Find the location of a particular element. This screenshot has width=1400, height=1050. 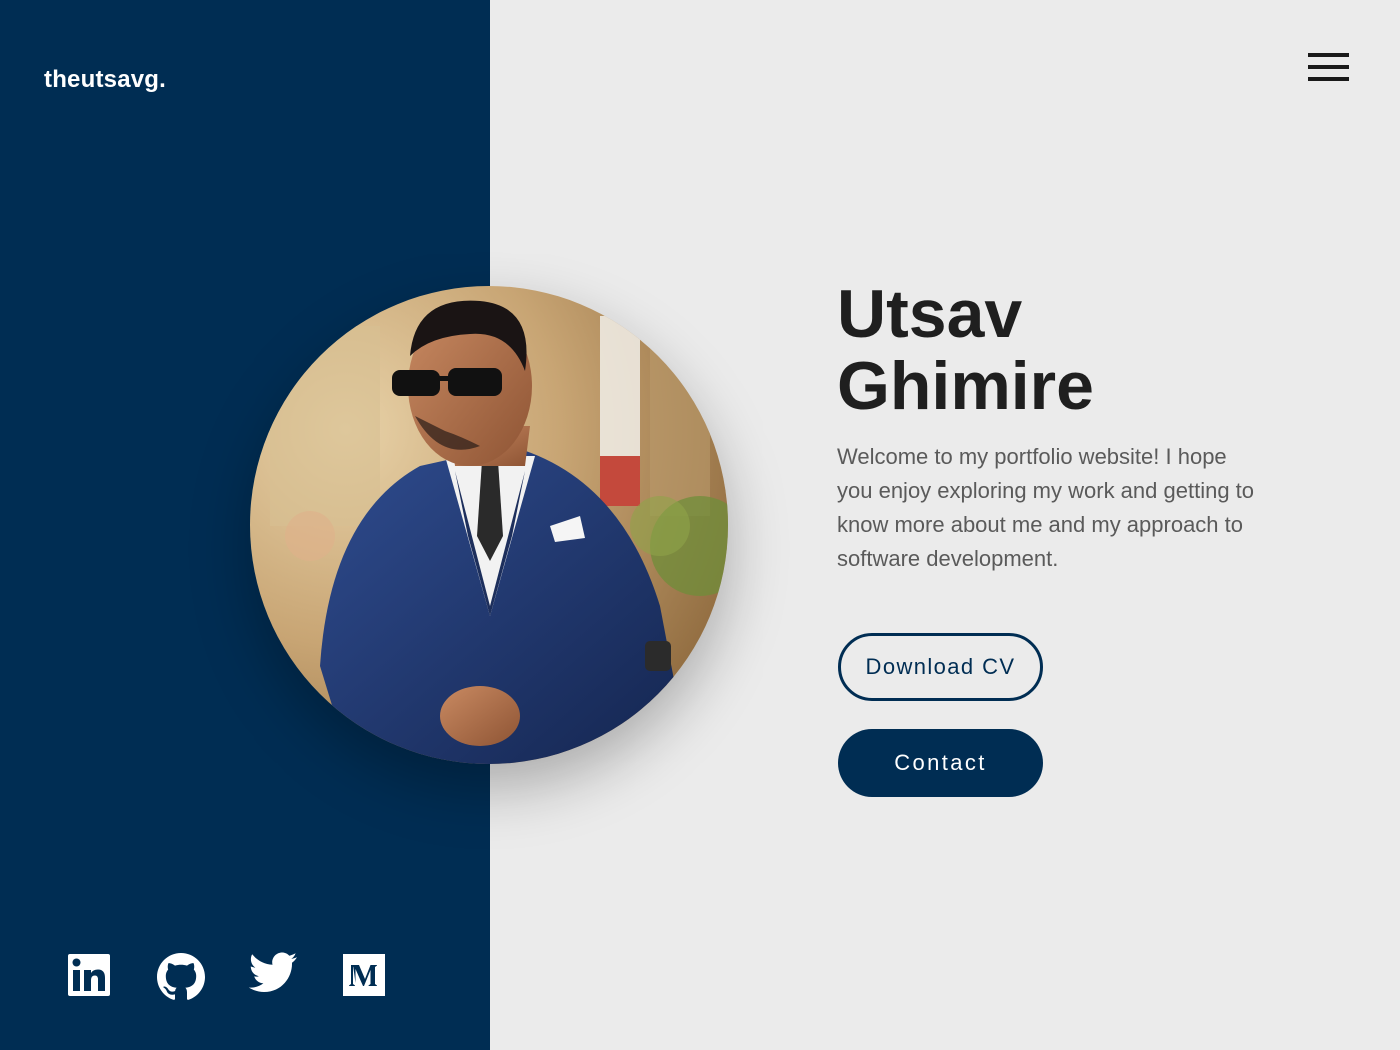

menu-bar-middle is located at coordinates (1328, 67).